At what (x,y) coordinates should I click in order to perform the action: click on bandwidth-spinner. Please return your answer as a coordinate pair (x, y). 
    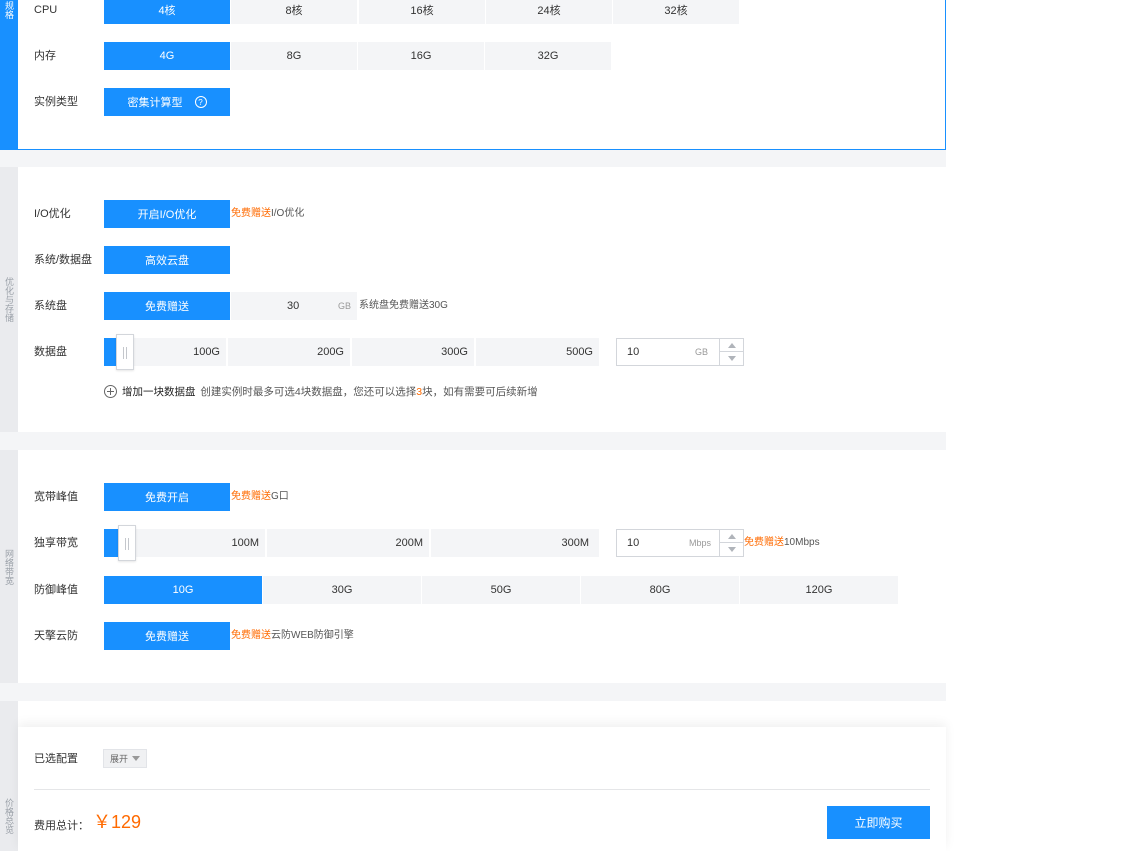
    Looking at the image, I should click on (731, 543).